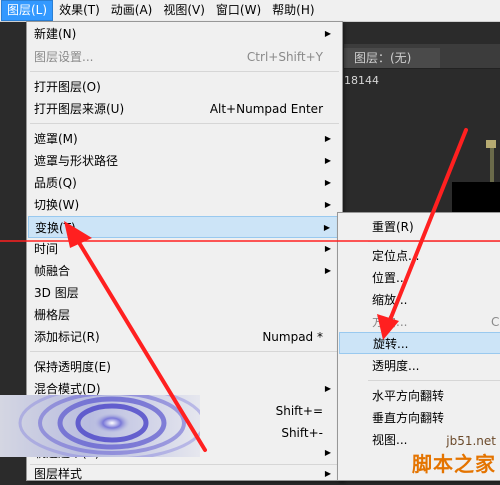  What do you see at coordinates (79, 10) in the screenshot?
I see `menu-effect: 效果(T)` at bounding box center [79, 10].